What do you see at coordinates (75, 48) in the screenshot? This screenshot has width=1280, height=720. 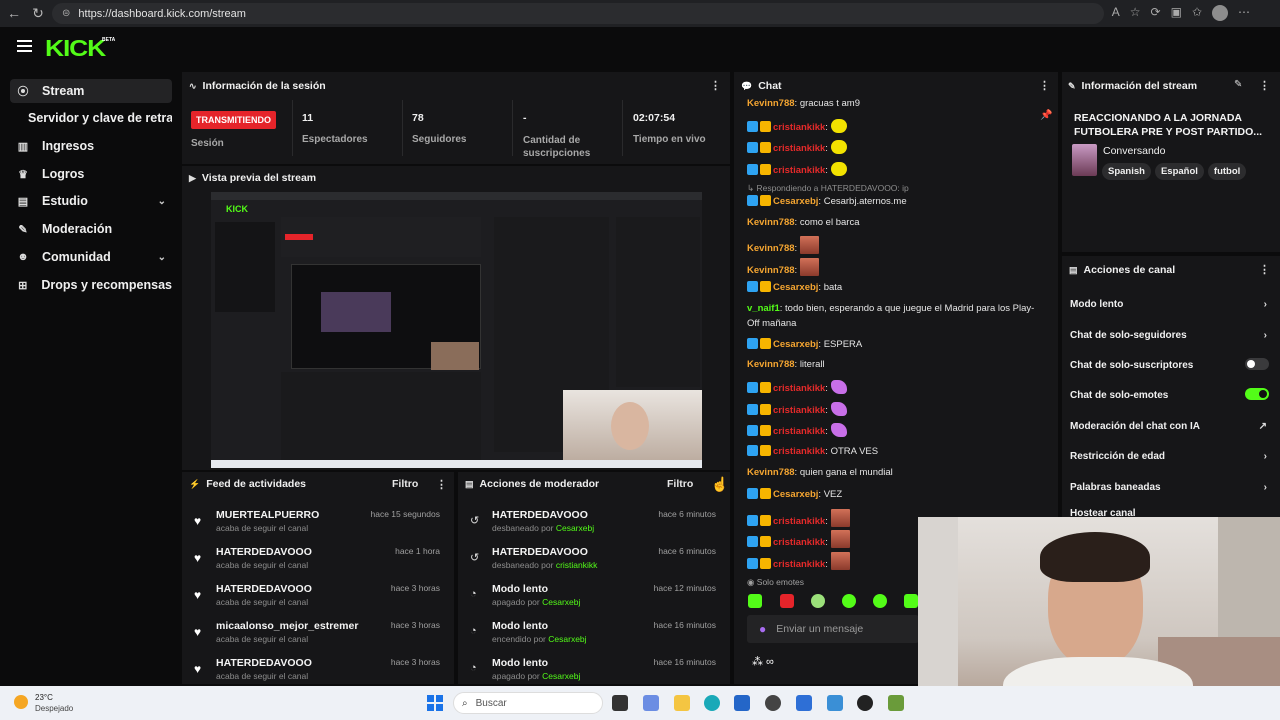 I see `kick-logo: KICK` at bounding box center [75, 48].